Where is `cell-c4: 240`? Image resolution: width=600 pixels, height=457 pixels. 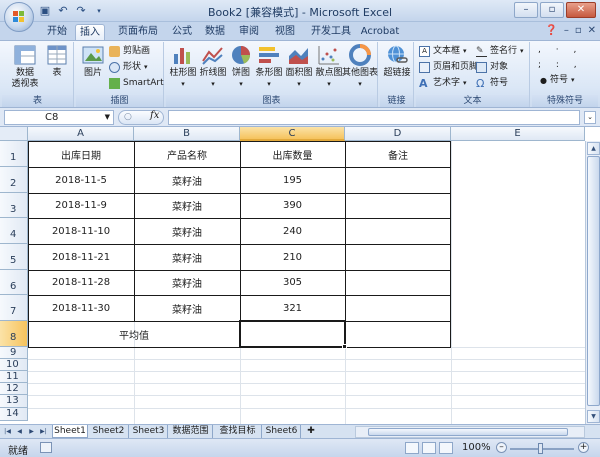 cell-c4: 240 is located at coordinates (292, 231).